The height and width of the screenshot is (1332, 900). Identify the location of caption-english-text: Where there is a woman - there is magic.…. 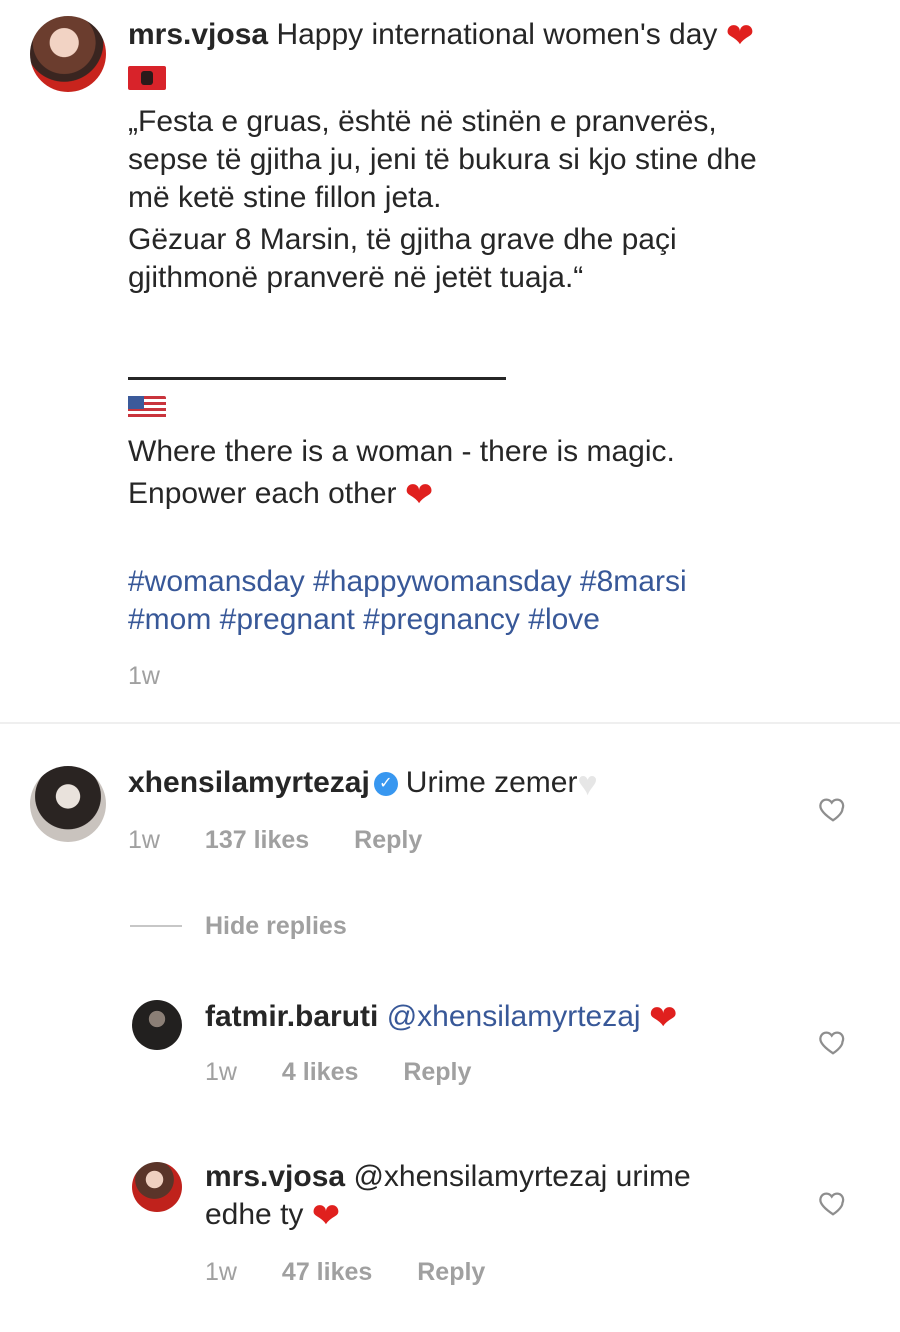
(508, 473).